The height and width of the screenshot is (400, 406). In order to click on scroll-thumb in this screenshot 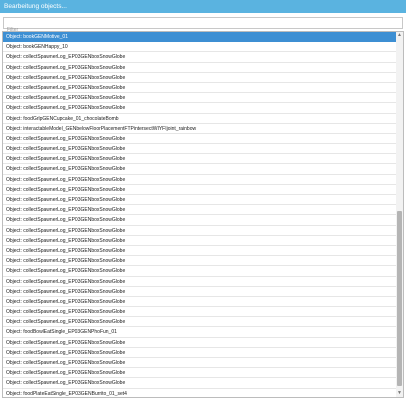, I will do `click(399, 298)`.